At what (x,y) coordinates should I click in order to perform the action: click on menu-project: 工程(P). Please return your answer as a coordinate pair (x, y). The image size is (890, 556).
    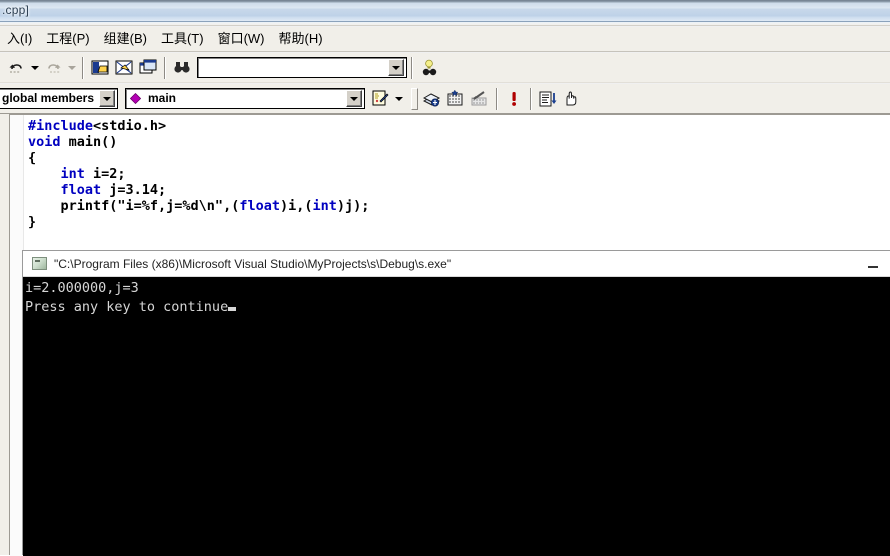
    Looking at the image, I should click on (67, 39).